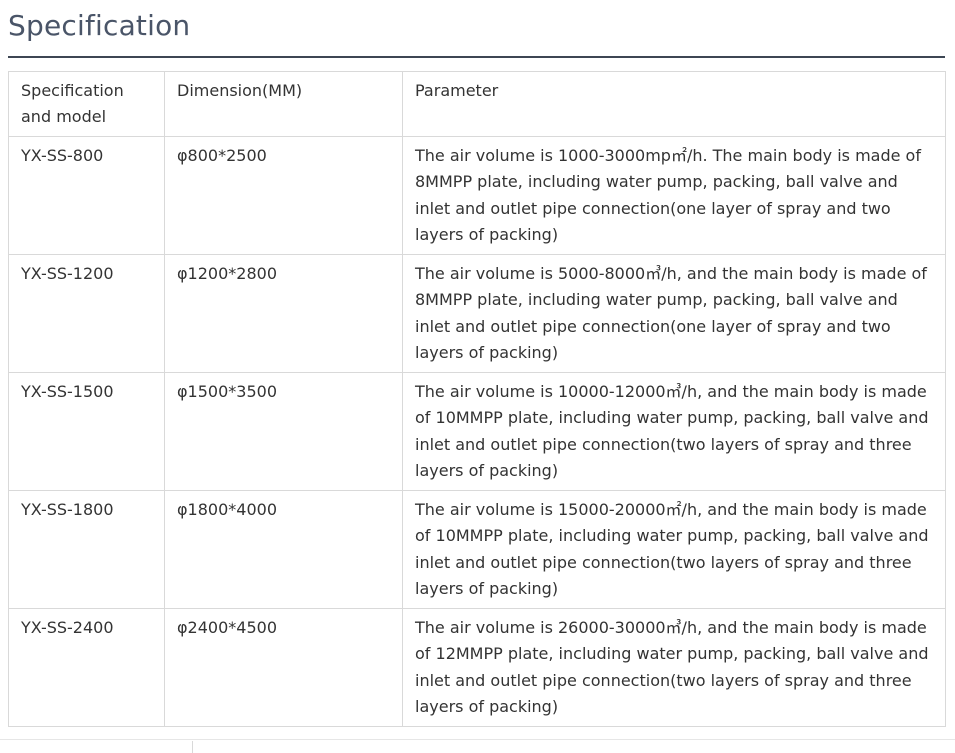  What do you see at coordinates (86, 313) in the screenshot?
I see `cell-model: YX-SS-1200` at bounding box center [86, 313].